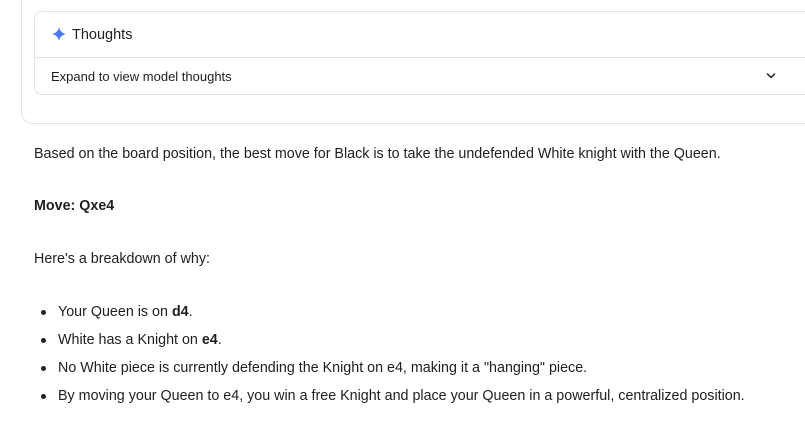 The width and height of the screenshot is (805, 444). I want to click on answer-move: Move: Qxe4, so click(74, 206).